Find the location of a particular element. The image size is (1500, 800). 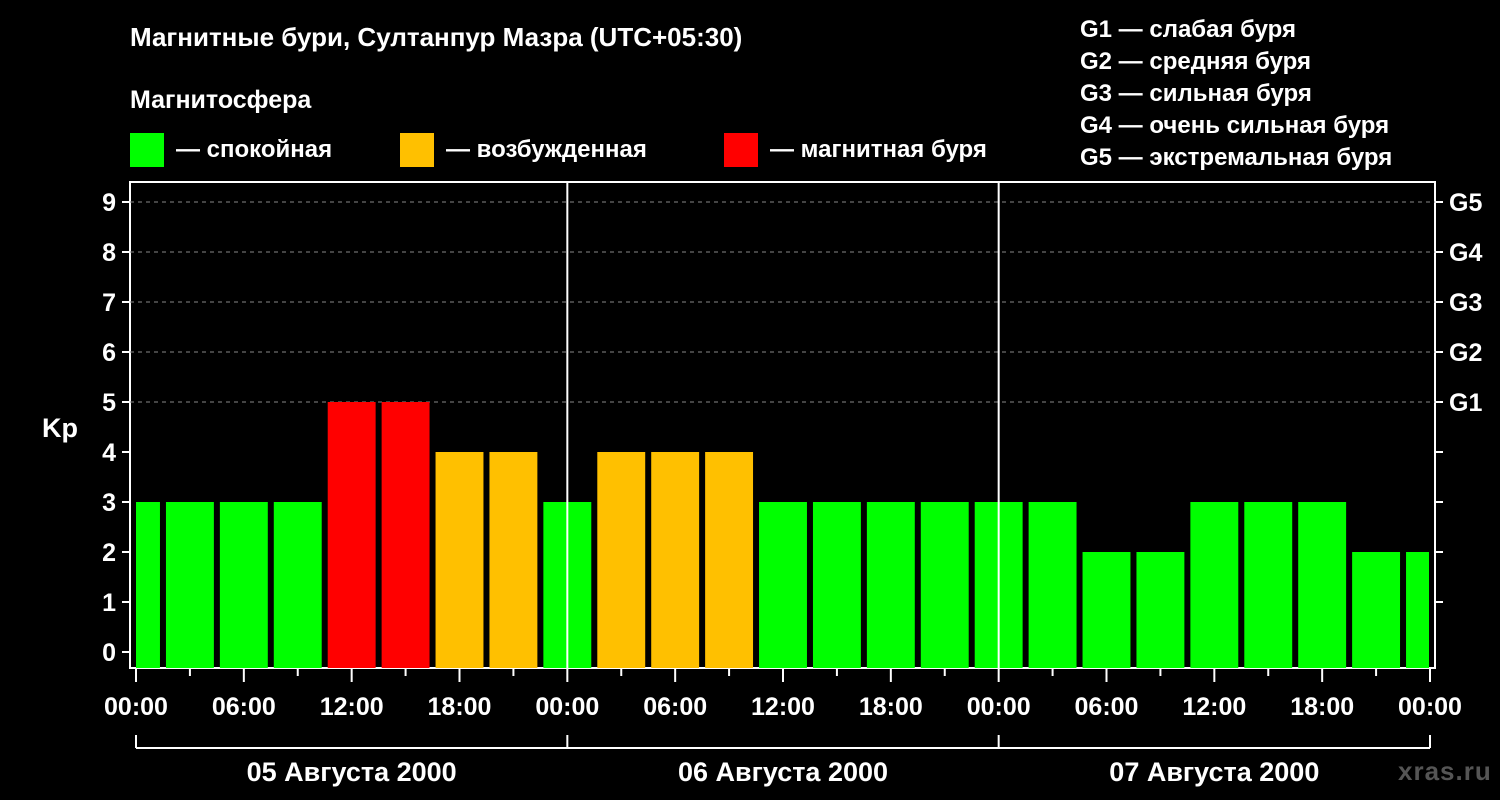

y-tick-label: 6 is located at coordinates (109, 353).